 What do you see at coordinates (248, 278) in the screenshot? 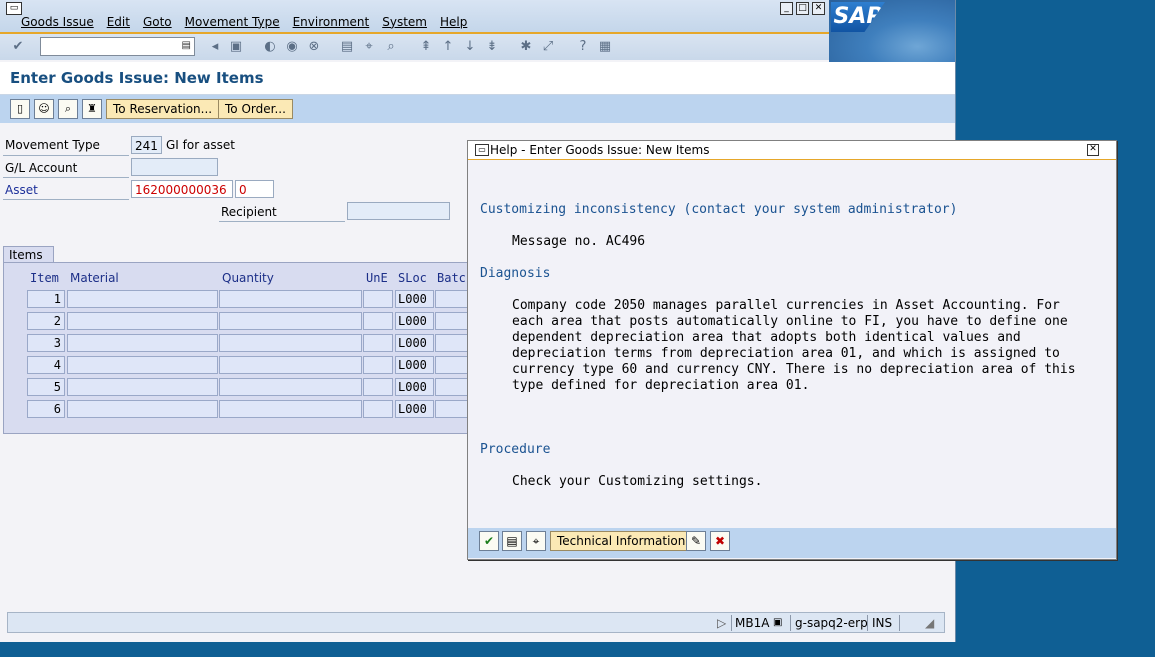
I see `column-quantity: Quantity` at bounding box center [248, 278].